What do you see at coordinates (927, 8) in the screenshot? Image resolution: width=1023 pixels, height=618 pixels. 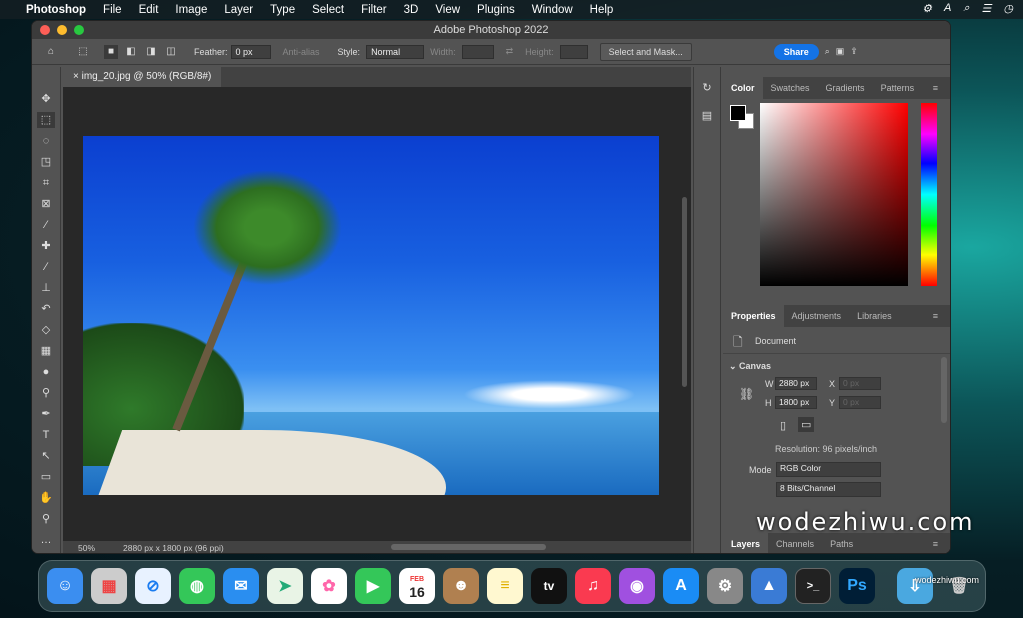 I see `cc-icon: ⚙` at bounding box center [927, 8].